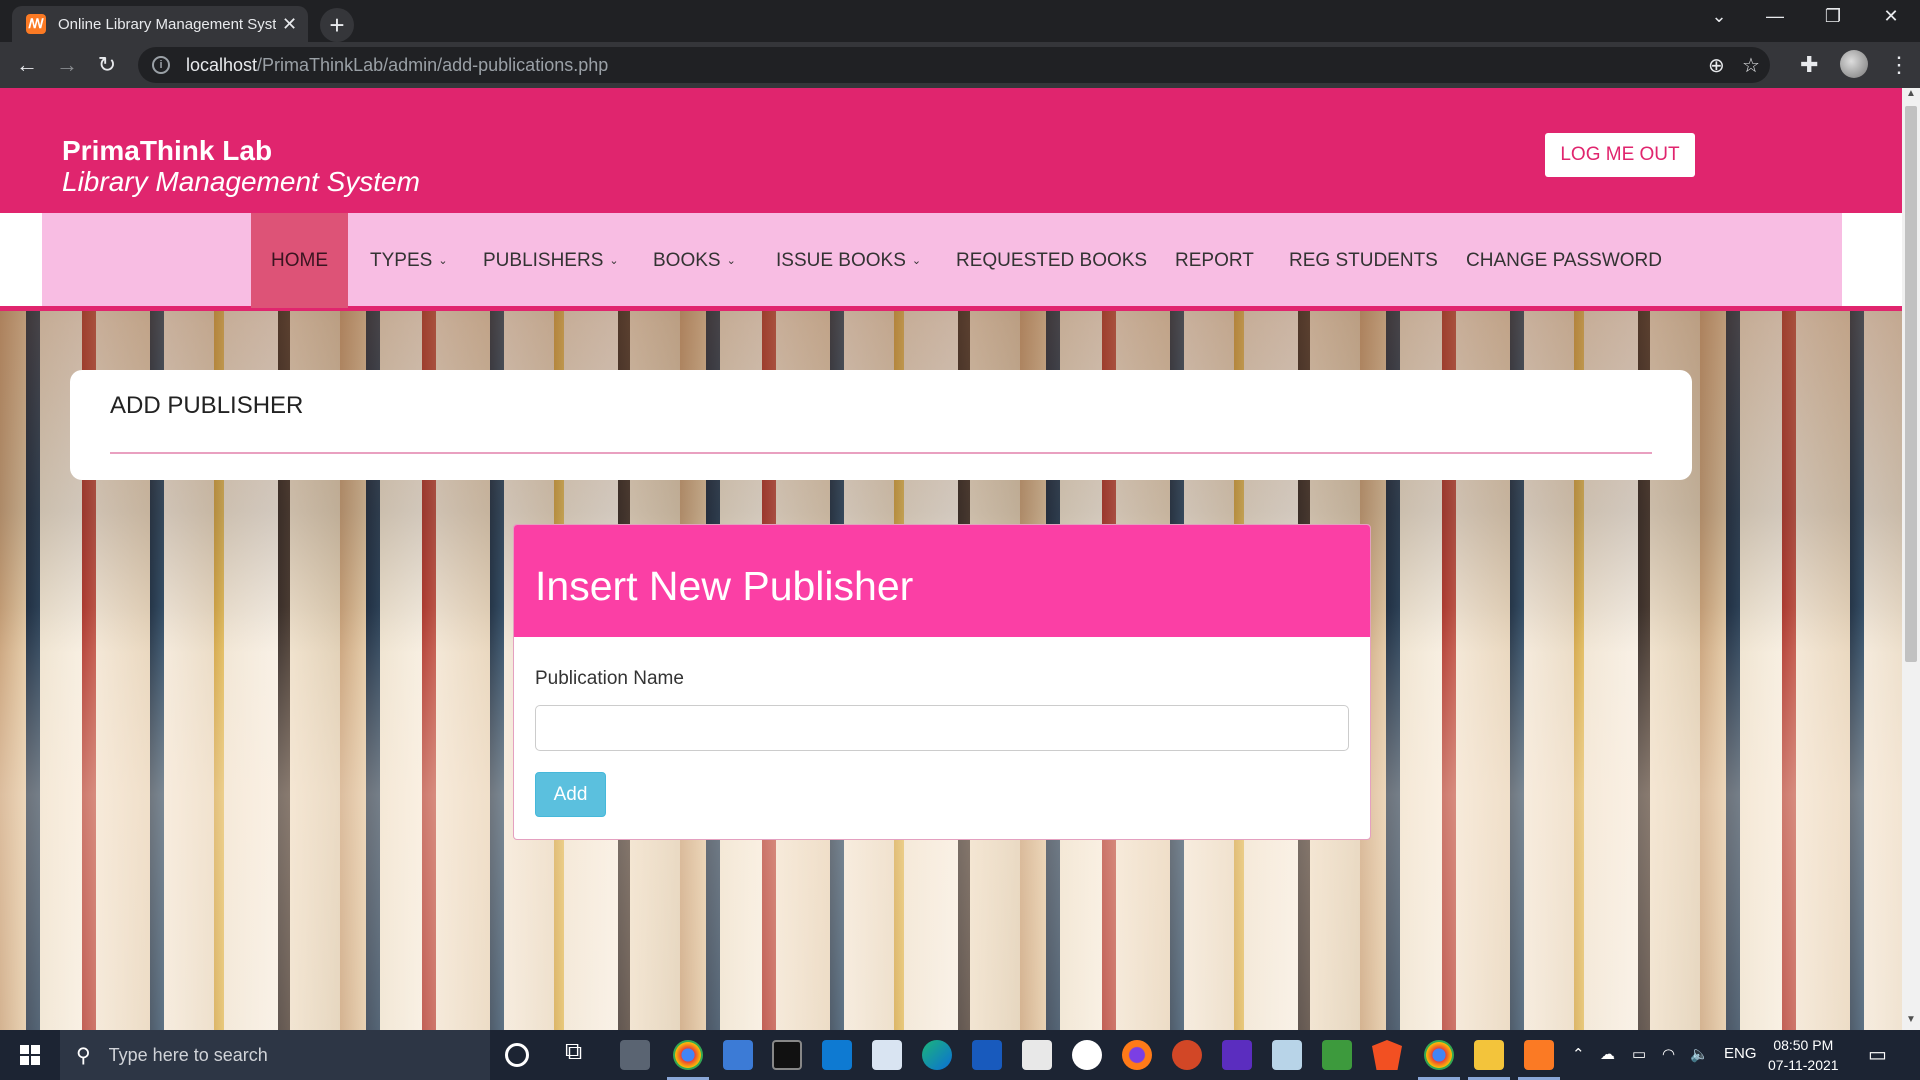 The height and width of the screenshot is (1080, 1920). I want to click on language-indicator: ENG, so click(1740, 1053).